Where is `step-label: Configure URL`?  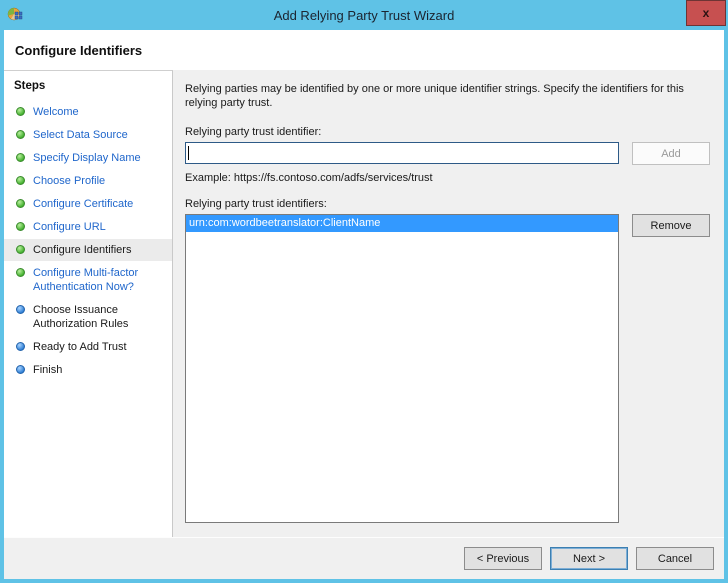
step-label: Configure URL is located at coordinates (69, 227).